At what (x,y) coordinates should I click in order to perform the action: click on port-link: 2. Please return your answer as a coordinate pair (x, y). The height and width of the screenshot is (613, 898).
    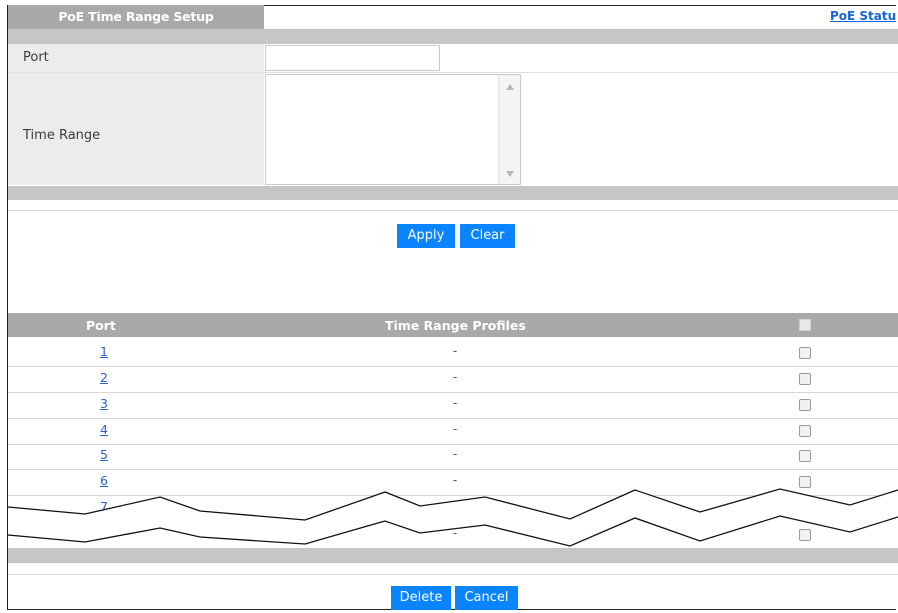
    Looking at the image, I should click on (104, 377).